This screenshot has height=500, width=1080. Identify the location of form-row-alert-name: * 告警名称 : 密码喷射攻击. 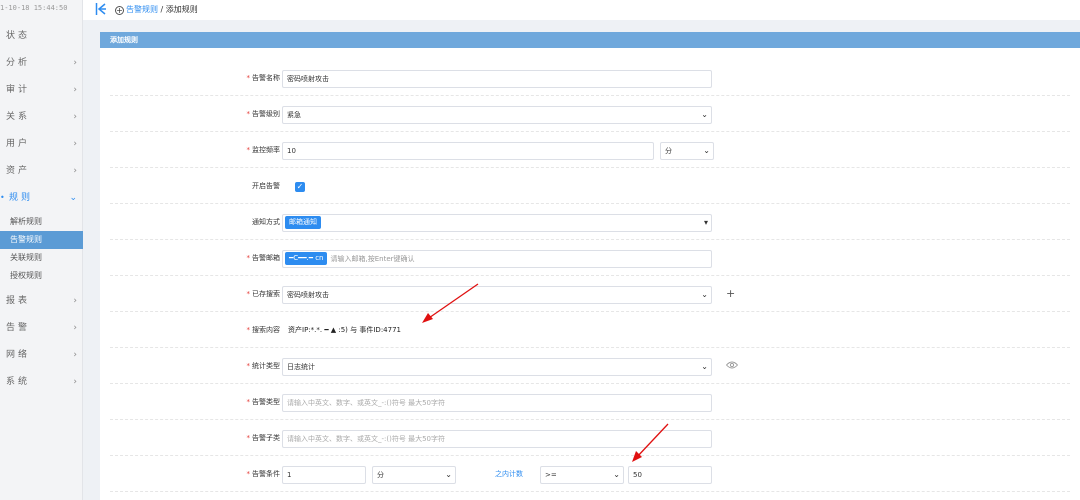
(590, 78).